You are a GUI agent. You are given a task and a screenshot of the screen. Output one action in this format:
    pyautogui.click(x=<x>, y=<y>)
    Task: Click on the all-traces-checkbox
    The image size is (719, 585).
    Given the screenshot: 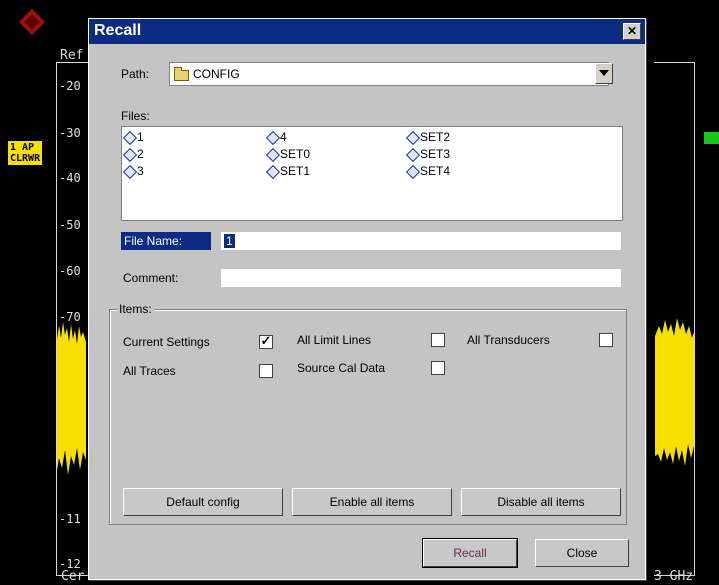 What is the action you would take?
    pyautogui.click(x=266, y=371)
    